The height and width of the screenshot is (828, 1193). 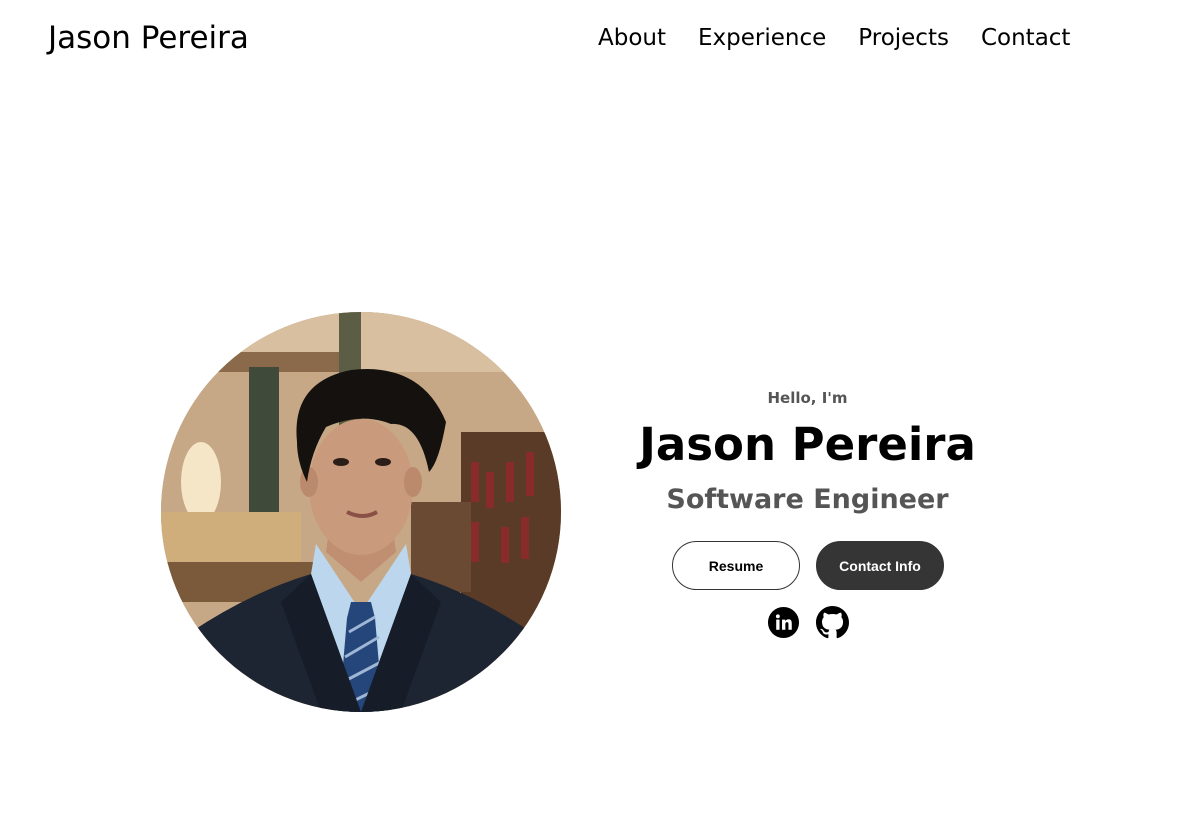 What do you see at coordinates (762, 38) in the screenshot?
I see `nav-link-experience: Experience` at bounding box center [762, 38].